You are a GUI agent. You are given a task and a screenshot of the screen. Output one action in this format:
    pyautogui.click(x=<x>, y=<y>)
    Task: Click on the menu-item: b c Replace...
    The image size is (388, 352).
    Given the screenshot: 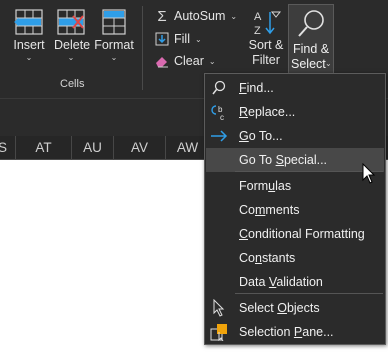 What is the action you would take?
    pyautogui.click(x=295, y=112)
    